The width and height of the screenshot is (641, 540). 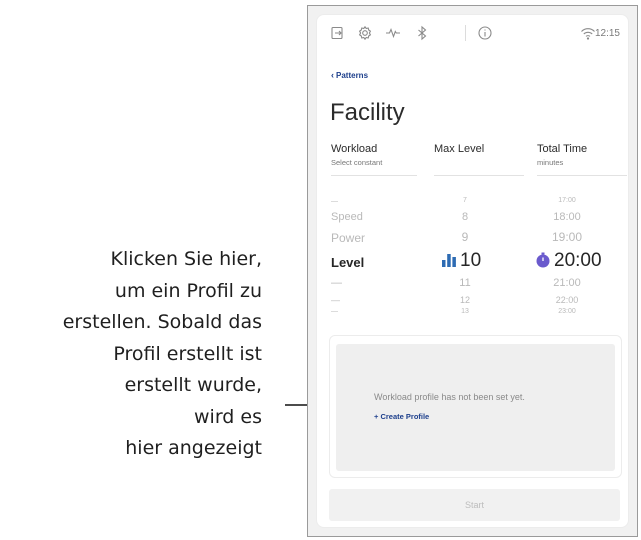 What do you see at coordinates (187, 353) in the screenshot?
I see `callout-line: Profil erstellt ist` at bounding box center [187, 353].